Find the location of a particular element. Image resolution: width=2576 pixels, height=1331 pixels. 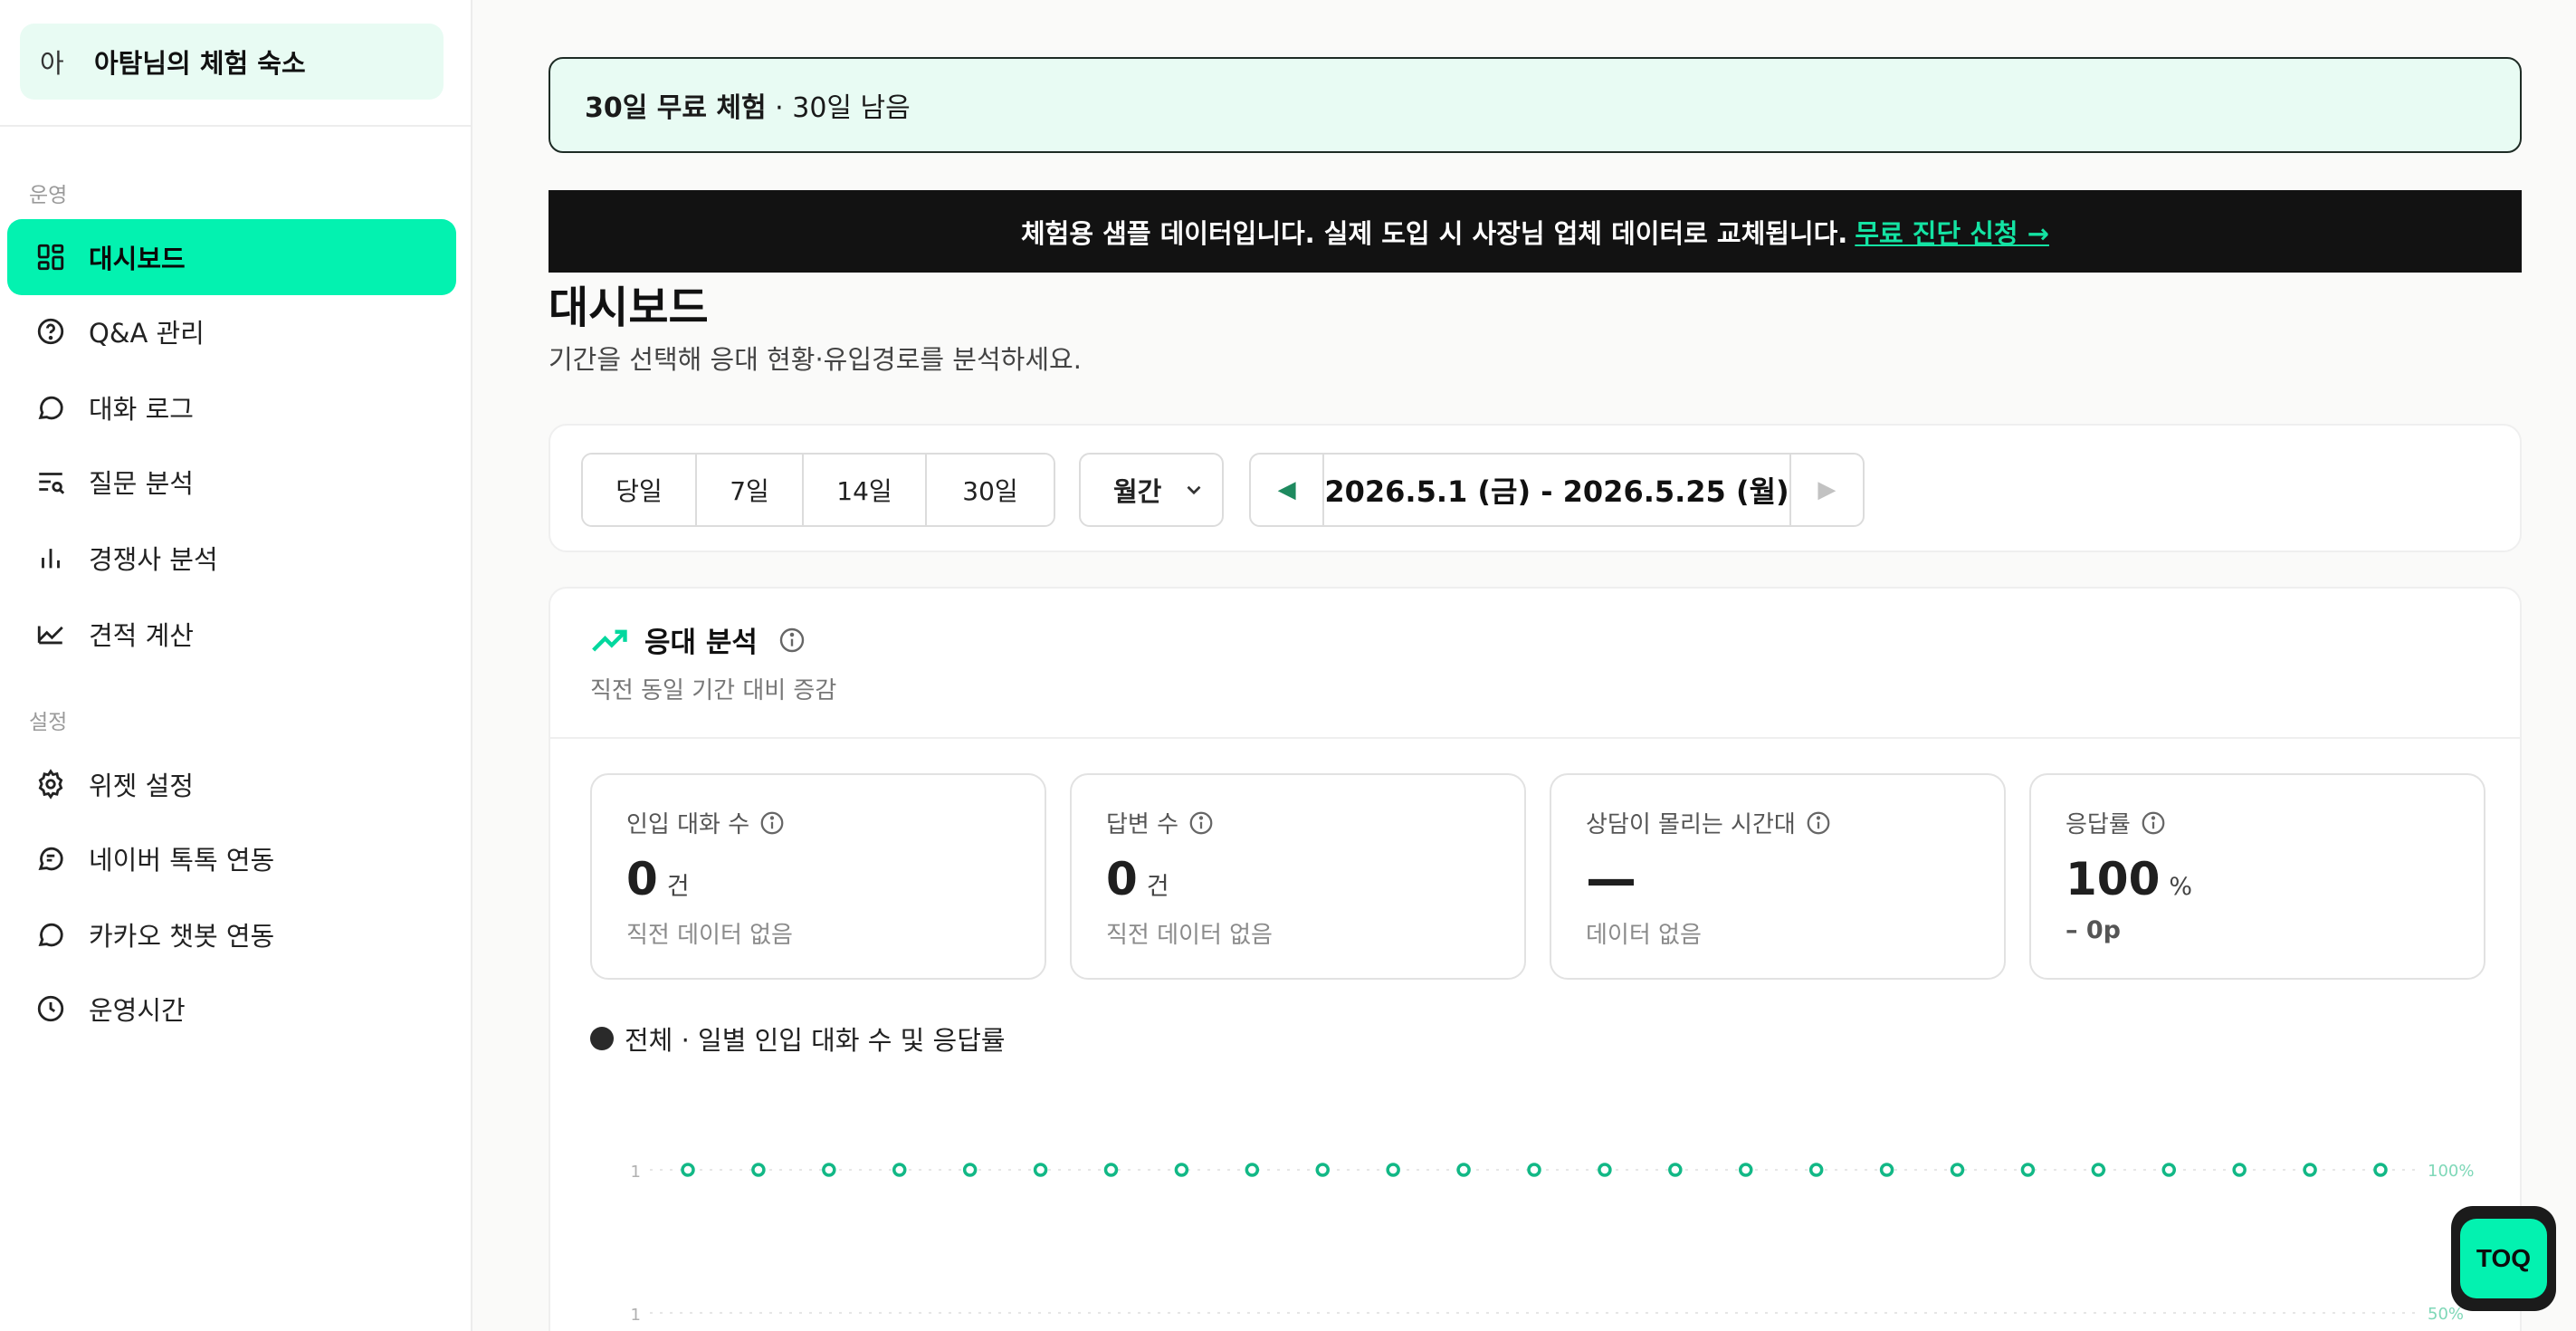

response-analysis-header: 응대 분석 is located at coordinates (698, 639).